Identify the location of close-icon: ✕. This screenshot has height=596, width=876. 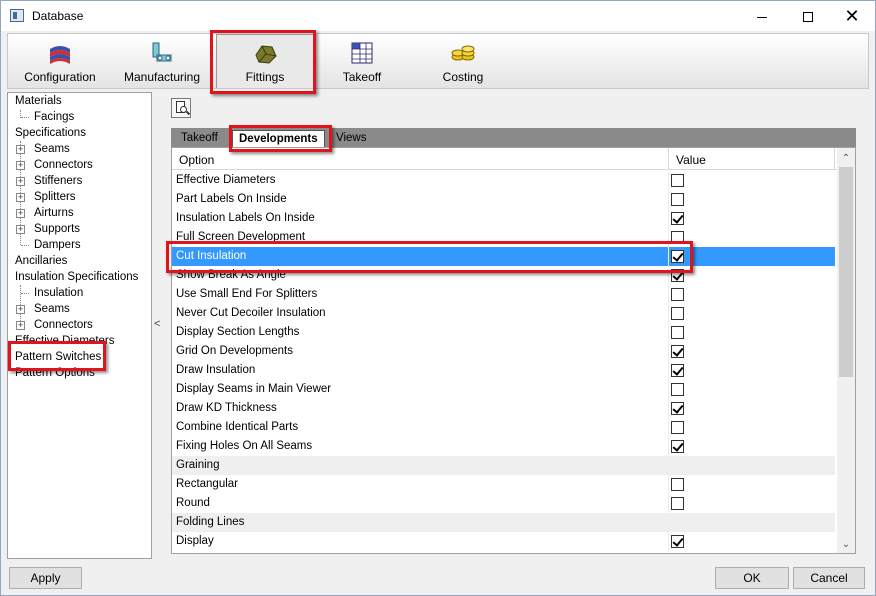
(852, 16).